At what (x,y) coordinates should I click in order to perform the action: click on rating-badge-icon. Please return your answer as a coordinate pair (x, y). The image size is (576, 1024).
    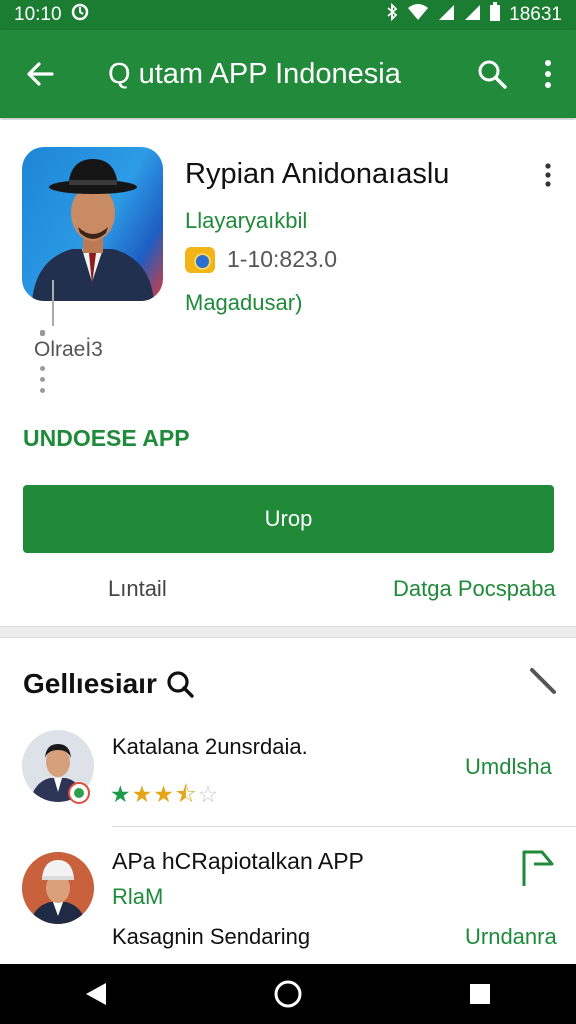
    Looking at the image, I should click on (200, 259).